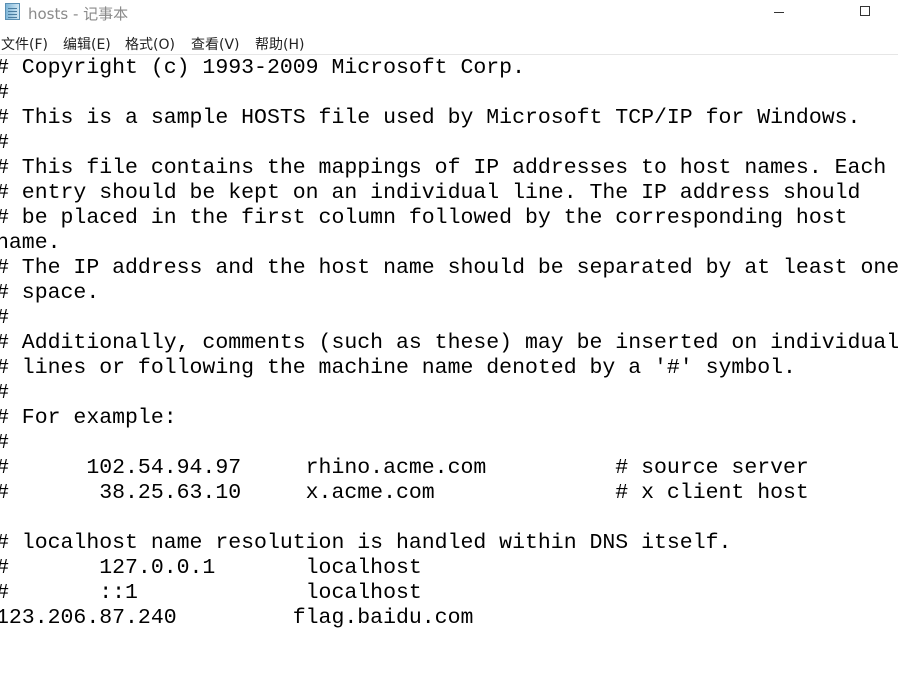  I want to click on text-line: name., so click(30, 243).